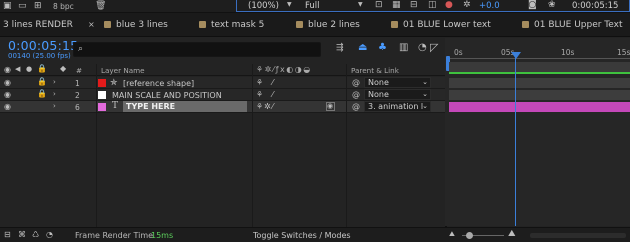 This screenshot has height=242, width=630. I want to click on solo-icon: ●, so click(29, 69).